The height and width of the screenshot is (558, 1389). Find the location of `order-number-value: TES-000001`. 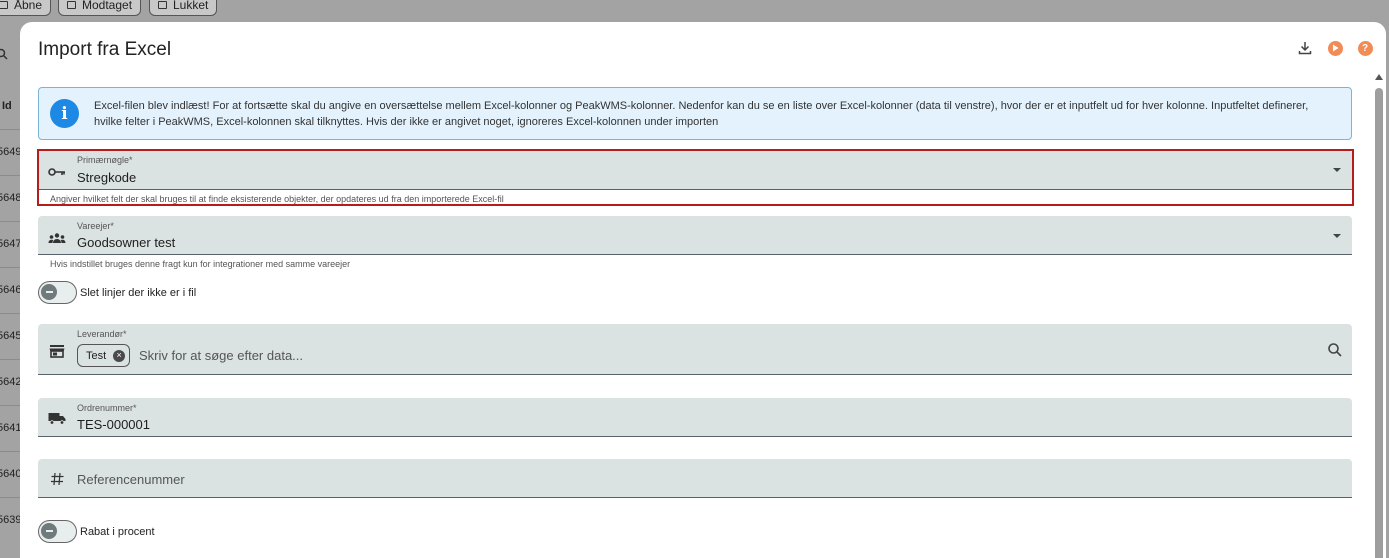

order-number-value: TES-000001 is located at coordinates (113, 424).